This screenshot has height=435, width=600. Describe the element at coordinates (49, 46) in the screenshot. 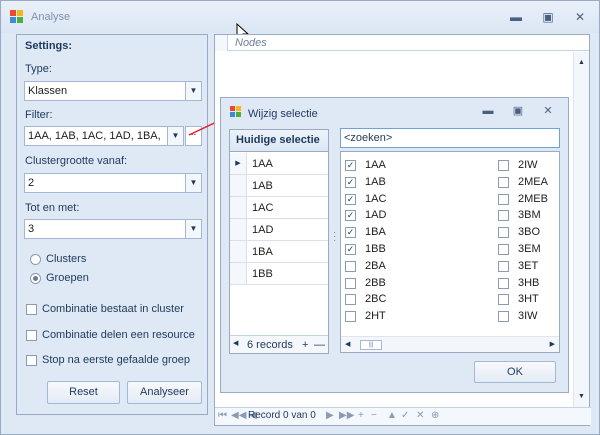

I see `settings-heading: Settings:` at that location.